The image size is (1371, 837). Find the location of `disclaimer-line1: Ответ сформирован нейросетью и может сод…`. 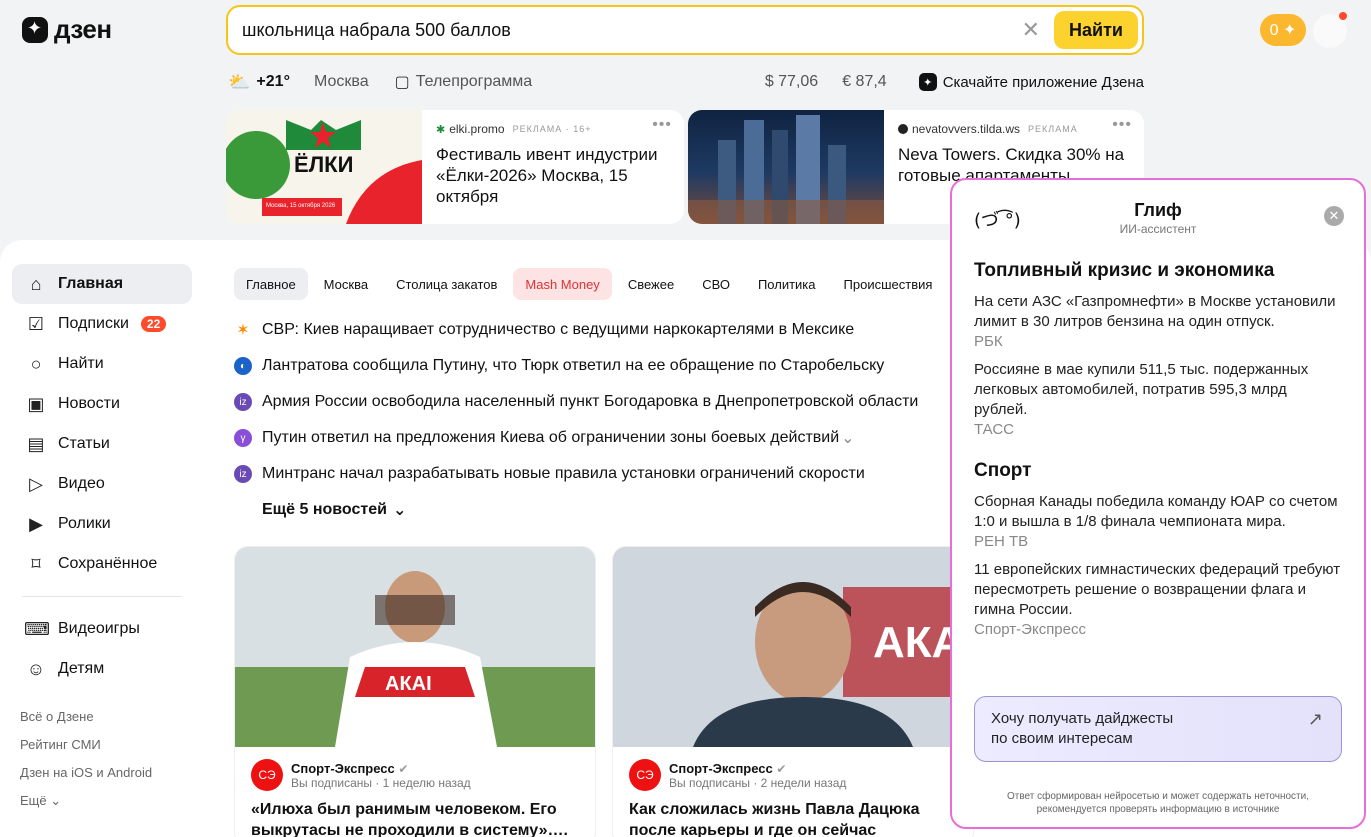

disclaimer-line1: Ответ сформирован нейросетью и может сод… is located at coordinates (1157, 796).